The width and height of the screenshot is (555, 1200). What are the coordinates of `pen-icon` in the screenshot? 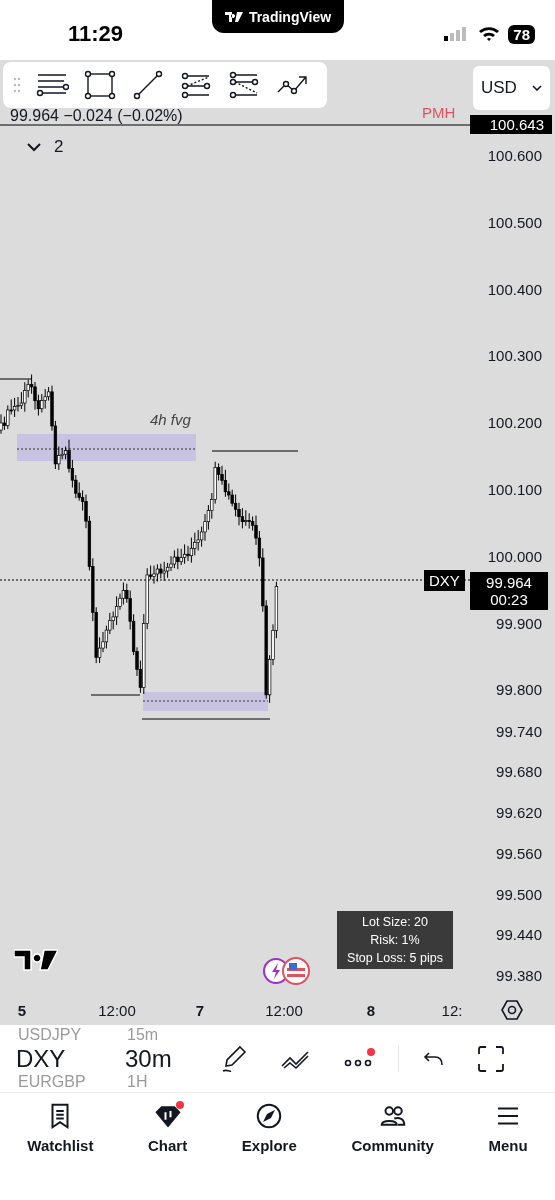 It's located at (234, 1058).